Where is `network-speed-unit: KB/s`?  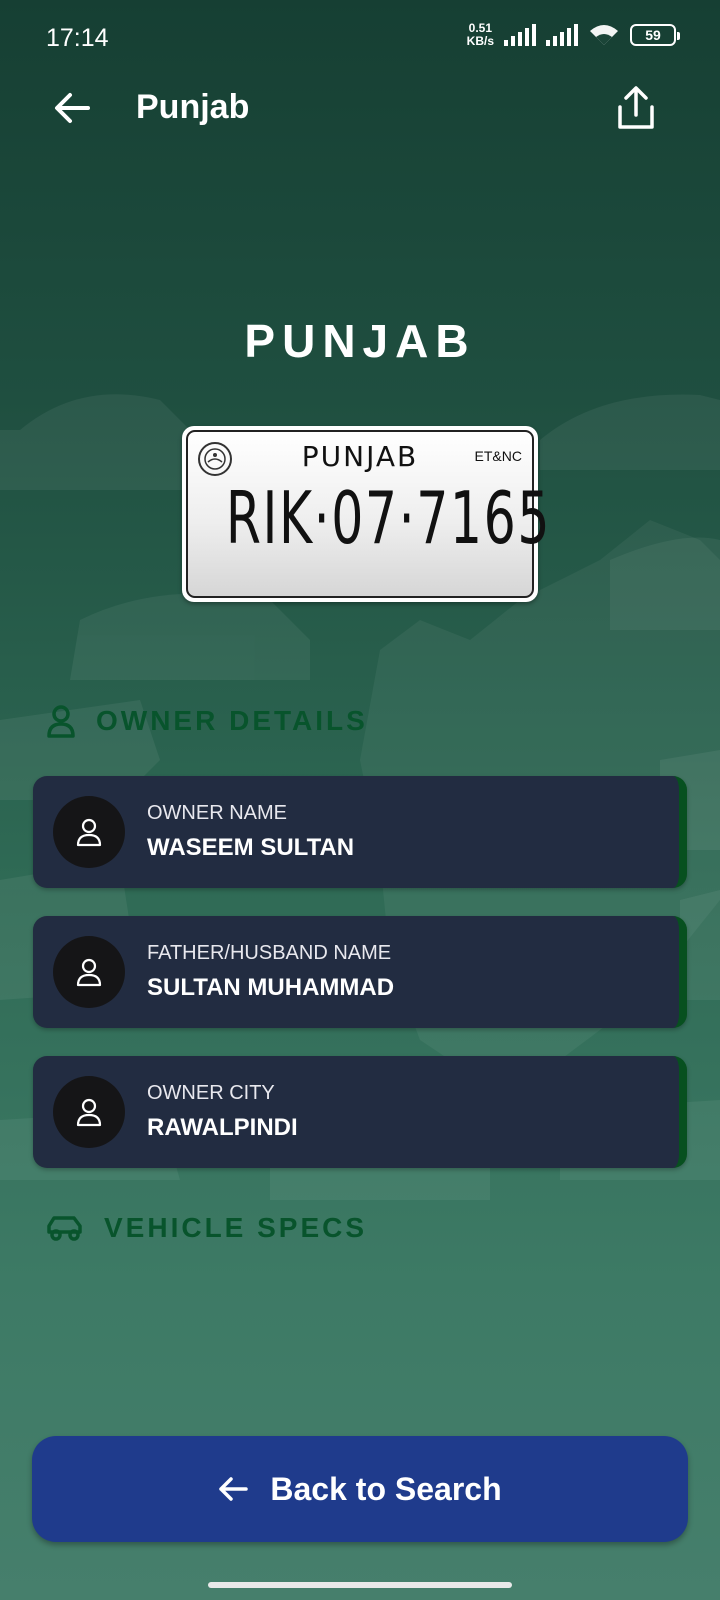
network-speed-unit: KB/s is located at coordinates (480, 41).